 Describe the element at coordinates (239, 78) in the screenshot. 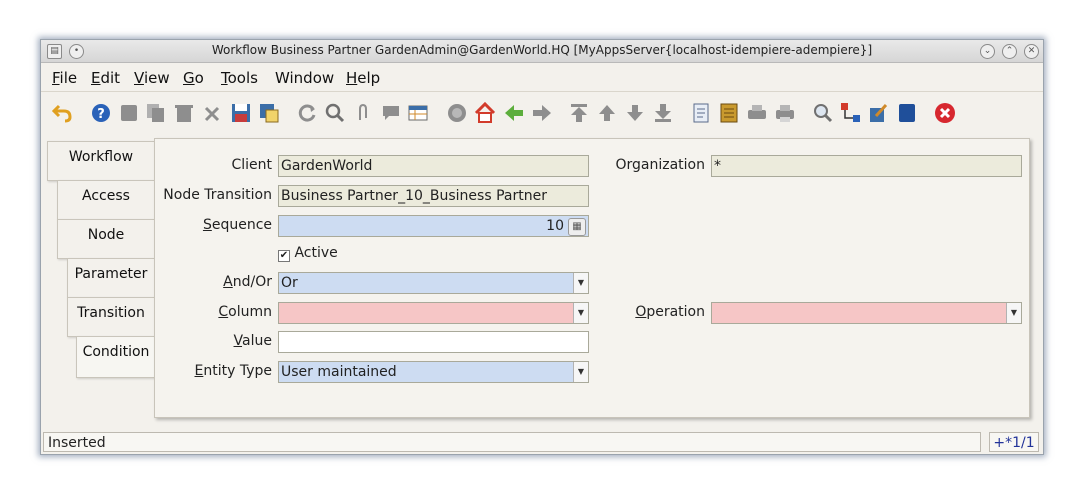

I see `menu-tools: Tools` at that location.